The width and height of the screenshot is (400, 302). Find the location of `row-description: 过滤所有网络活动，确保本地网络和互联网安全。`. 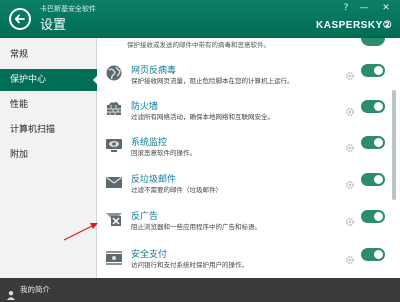

row-description: 过滤所有网络活动，确保本地网络和互联网安全。 is located at coordinates (202, 117).